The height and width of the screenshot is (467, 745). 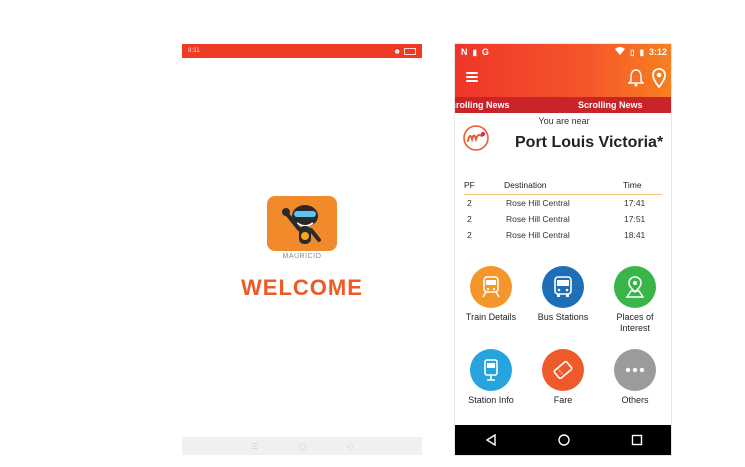 What do you see at coordinates (563, 105) in the screenshot?
I see `news-ticker: Scrolling News Scrolling News` at bounding box center [563, 105].